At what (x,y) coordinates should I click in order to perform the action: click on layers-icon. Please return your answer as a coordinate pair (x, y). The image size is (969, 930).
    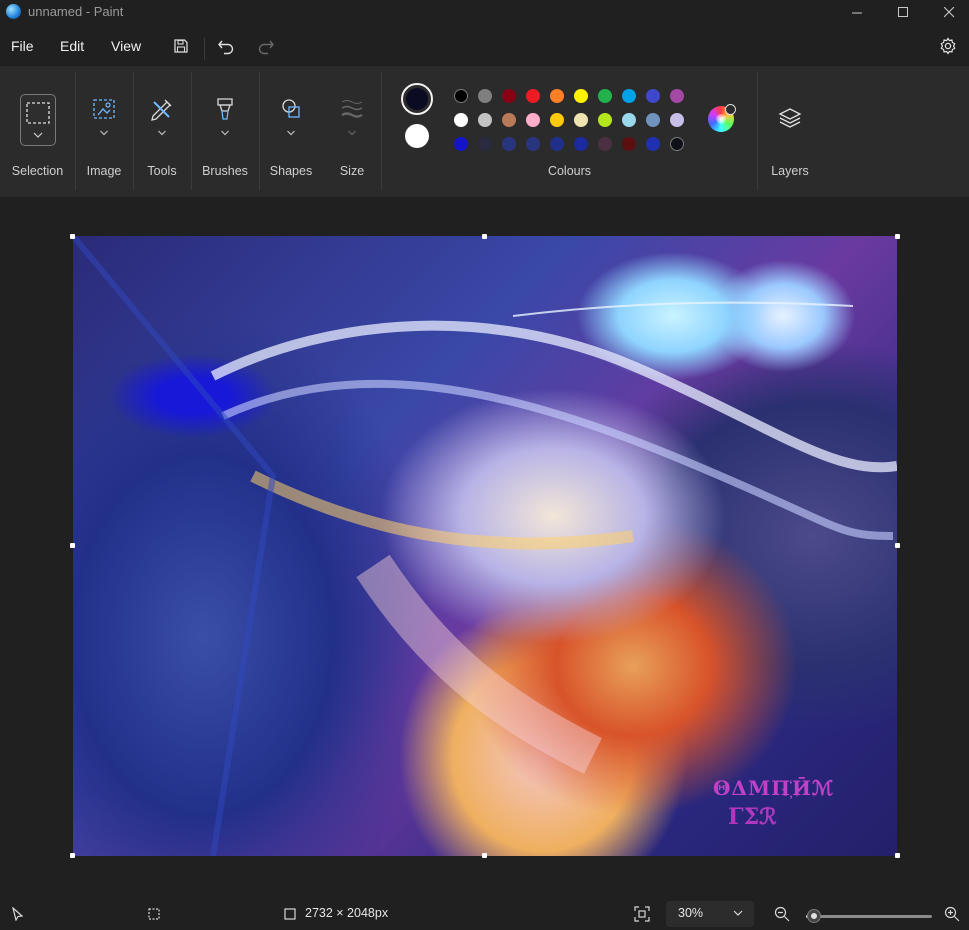
    Looking at the image, I should click on (790, 118).